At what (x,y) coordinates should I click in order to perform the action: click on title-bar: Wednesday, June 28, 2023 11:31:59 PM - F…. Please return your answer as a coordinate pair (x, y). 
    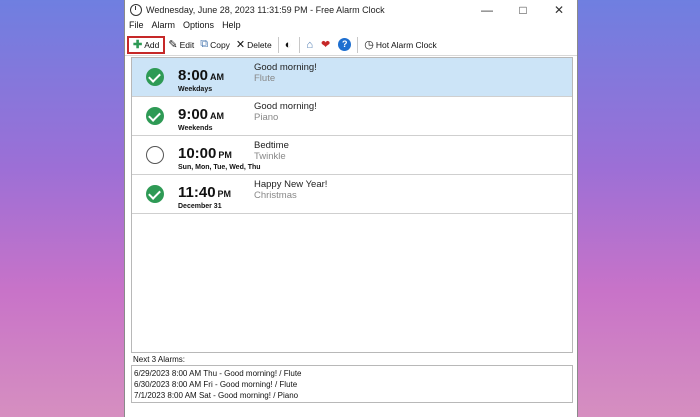
    Looking at the image, I should click on (351, 10).